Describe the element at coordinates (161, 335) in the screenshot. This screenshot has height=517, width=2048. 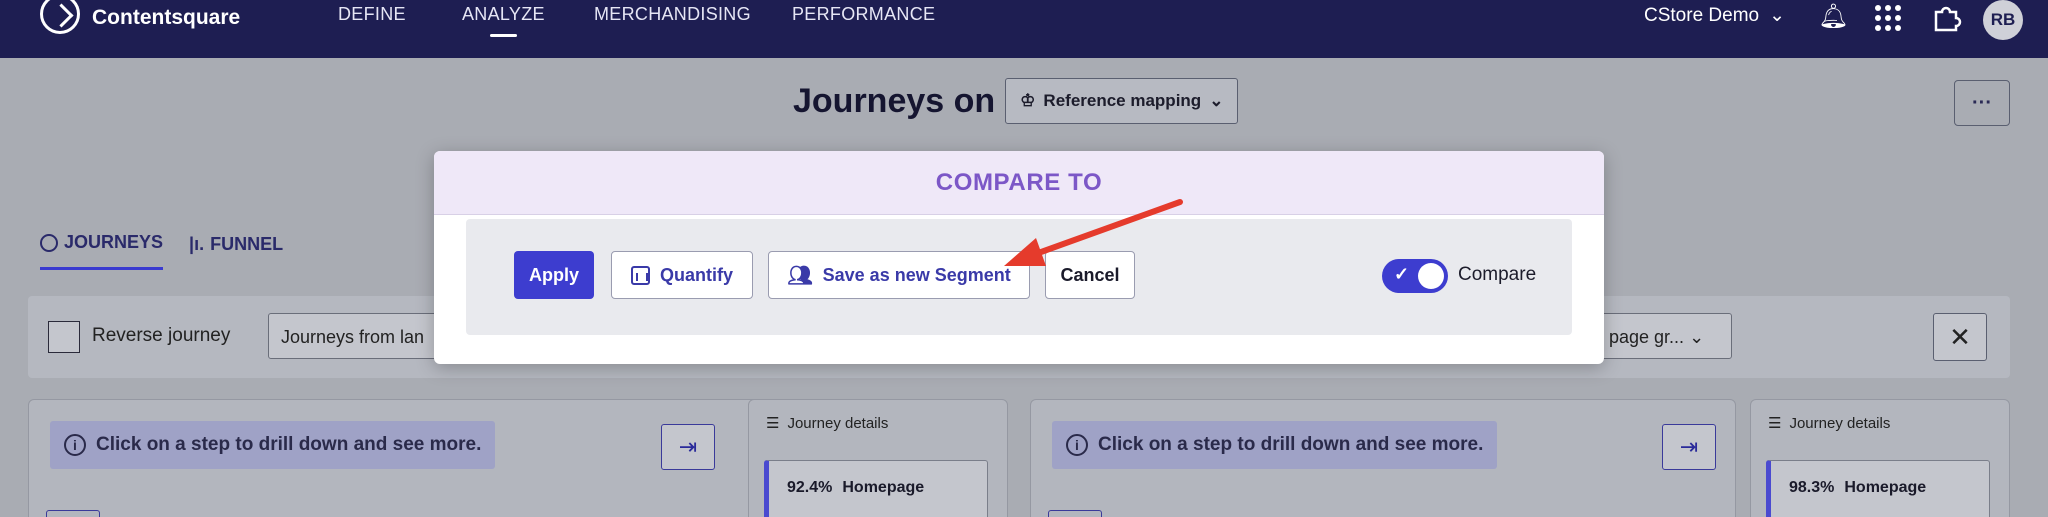
I see `reverse-journey-label: Reverse journey` at that location.